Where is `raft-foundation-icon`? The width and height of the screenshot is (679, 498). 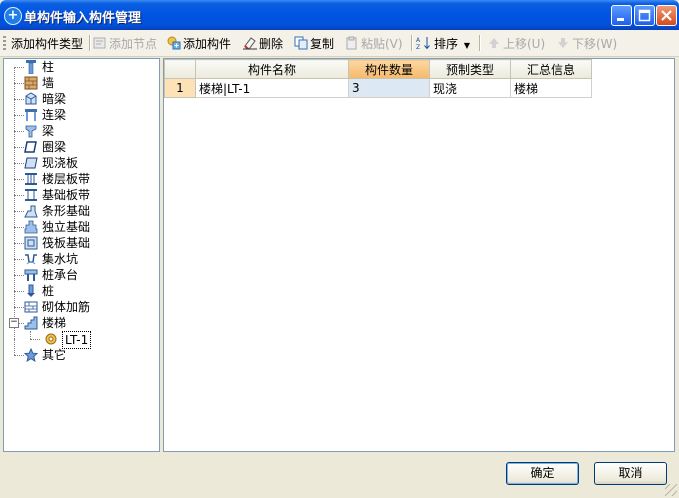
raft-foundation-icon is located at coordinates (31, 243).